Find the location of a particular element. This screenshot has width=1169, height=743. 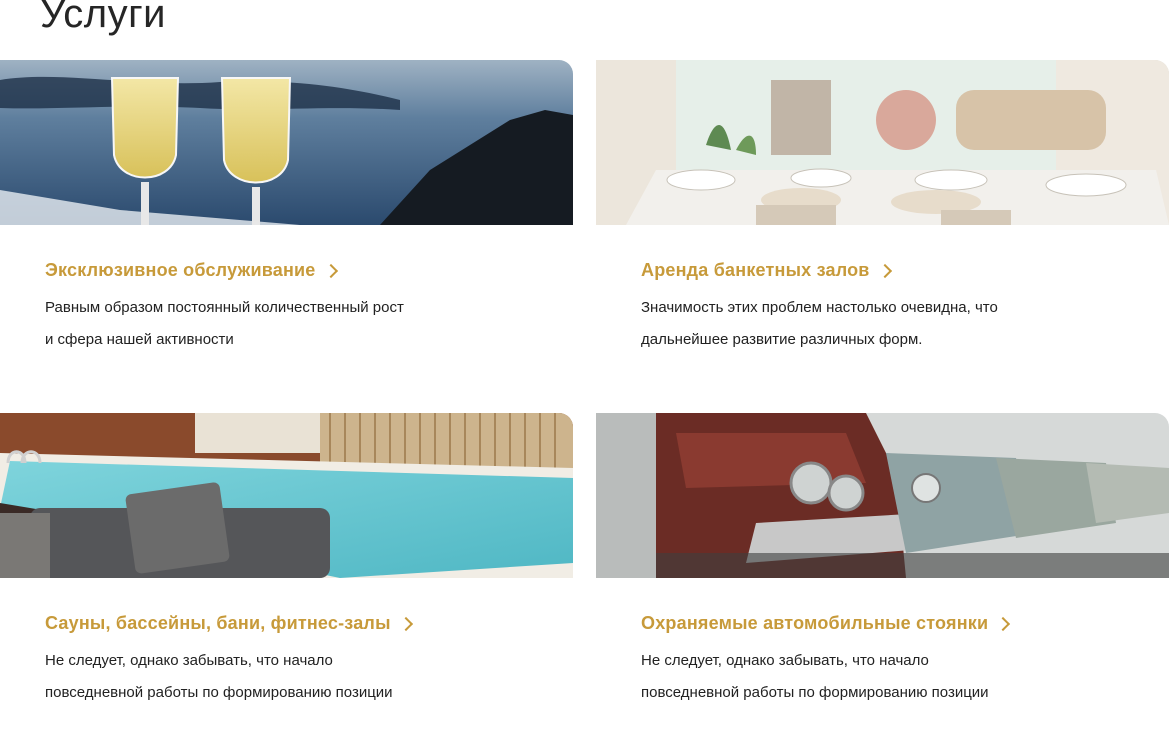

service-title: Сауны, бассейны, бани, фитнес-залы is located at coordinates (218, 623).